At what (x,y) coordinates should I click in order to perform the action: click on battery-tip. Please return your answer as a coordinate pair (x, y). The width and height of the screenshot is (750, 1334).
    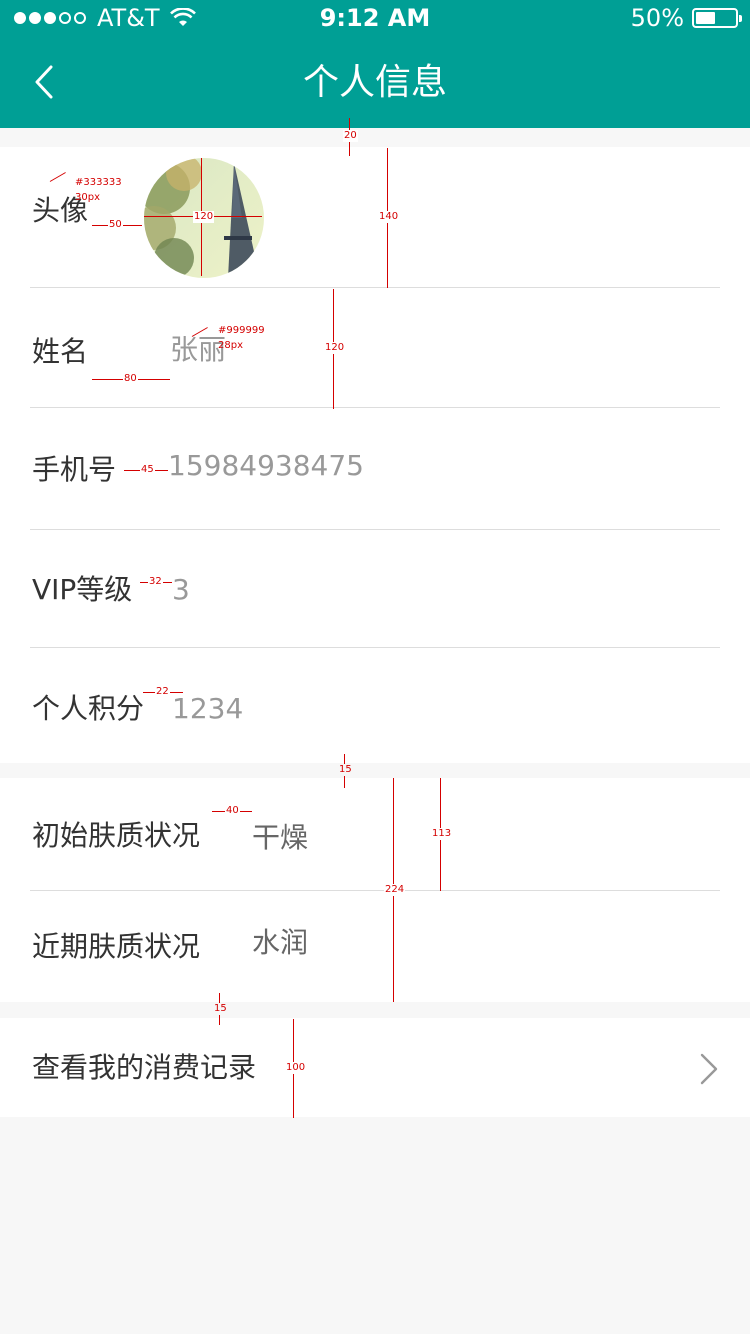
    Looking at the image, I should click on (740, 18).